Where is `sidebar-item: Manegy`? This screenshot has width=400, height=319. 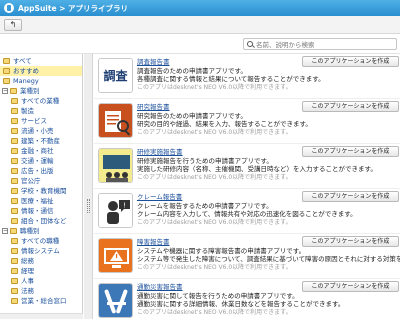 sidebar-item: Manegy is located at coordinates (41, 81).